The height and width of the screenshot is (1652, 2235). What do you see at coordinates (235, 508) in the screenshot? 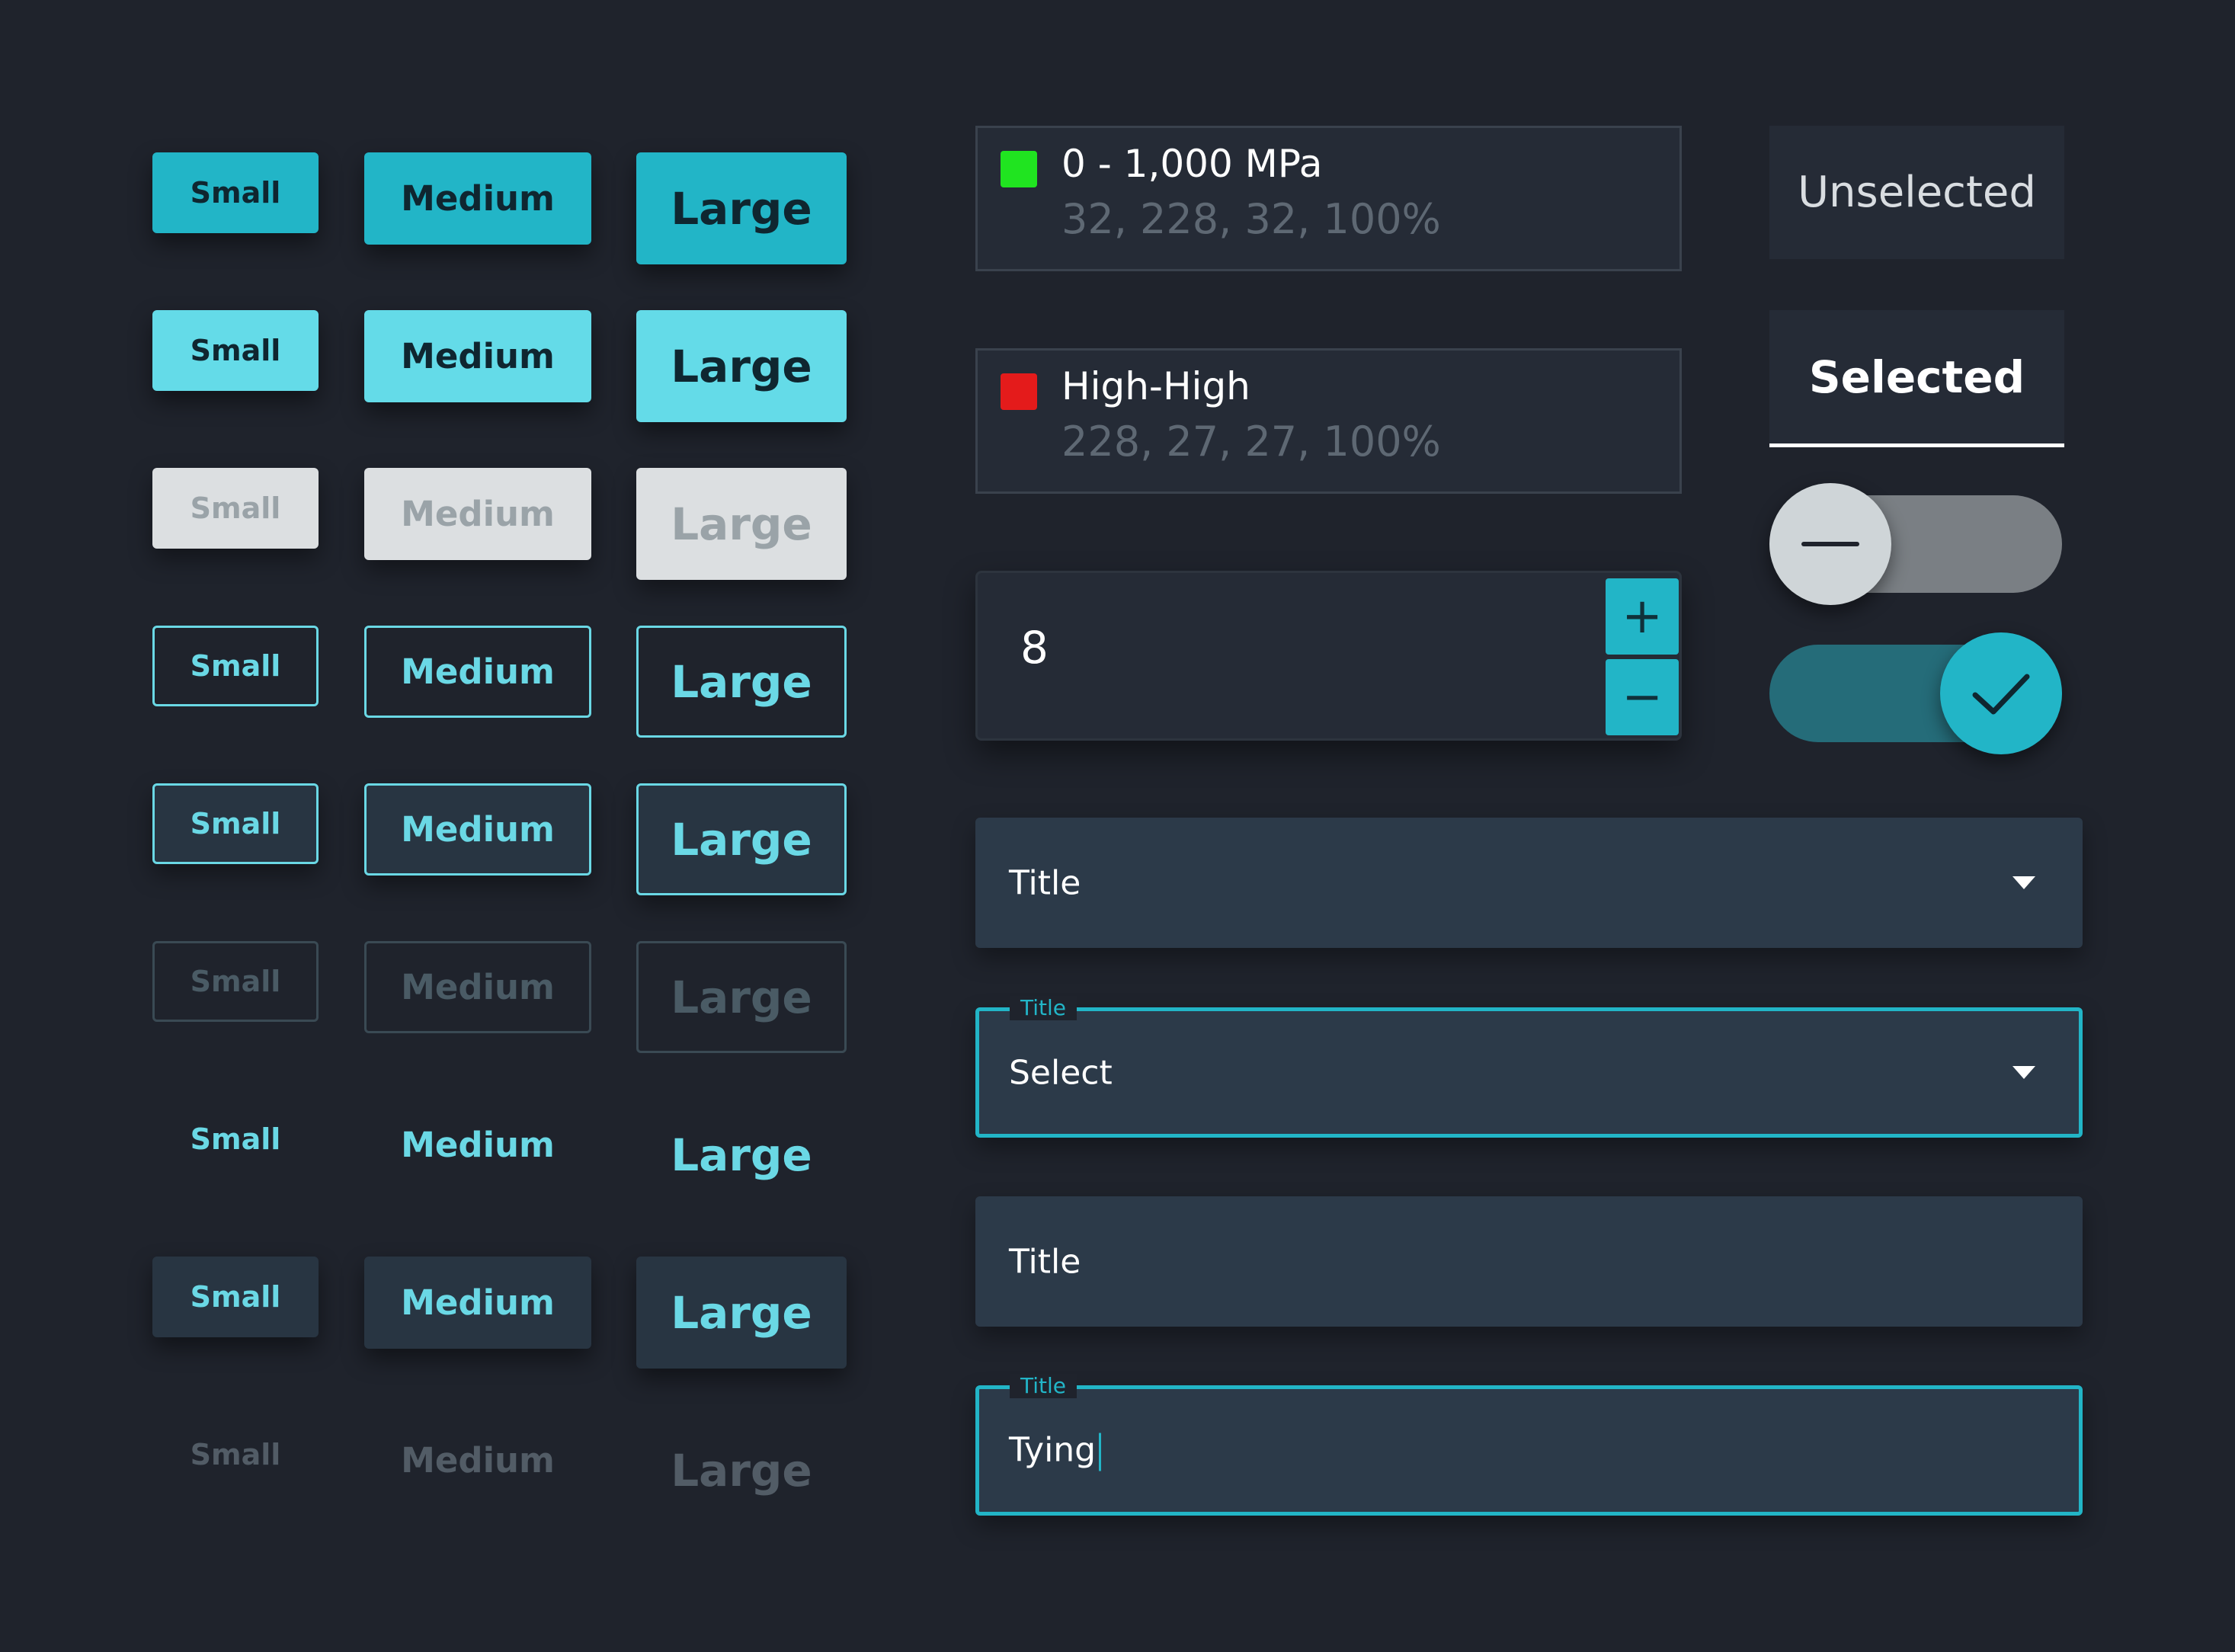
I see `primary-disabled-small-button: Small` at bounding box center [235, 508].